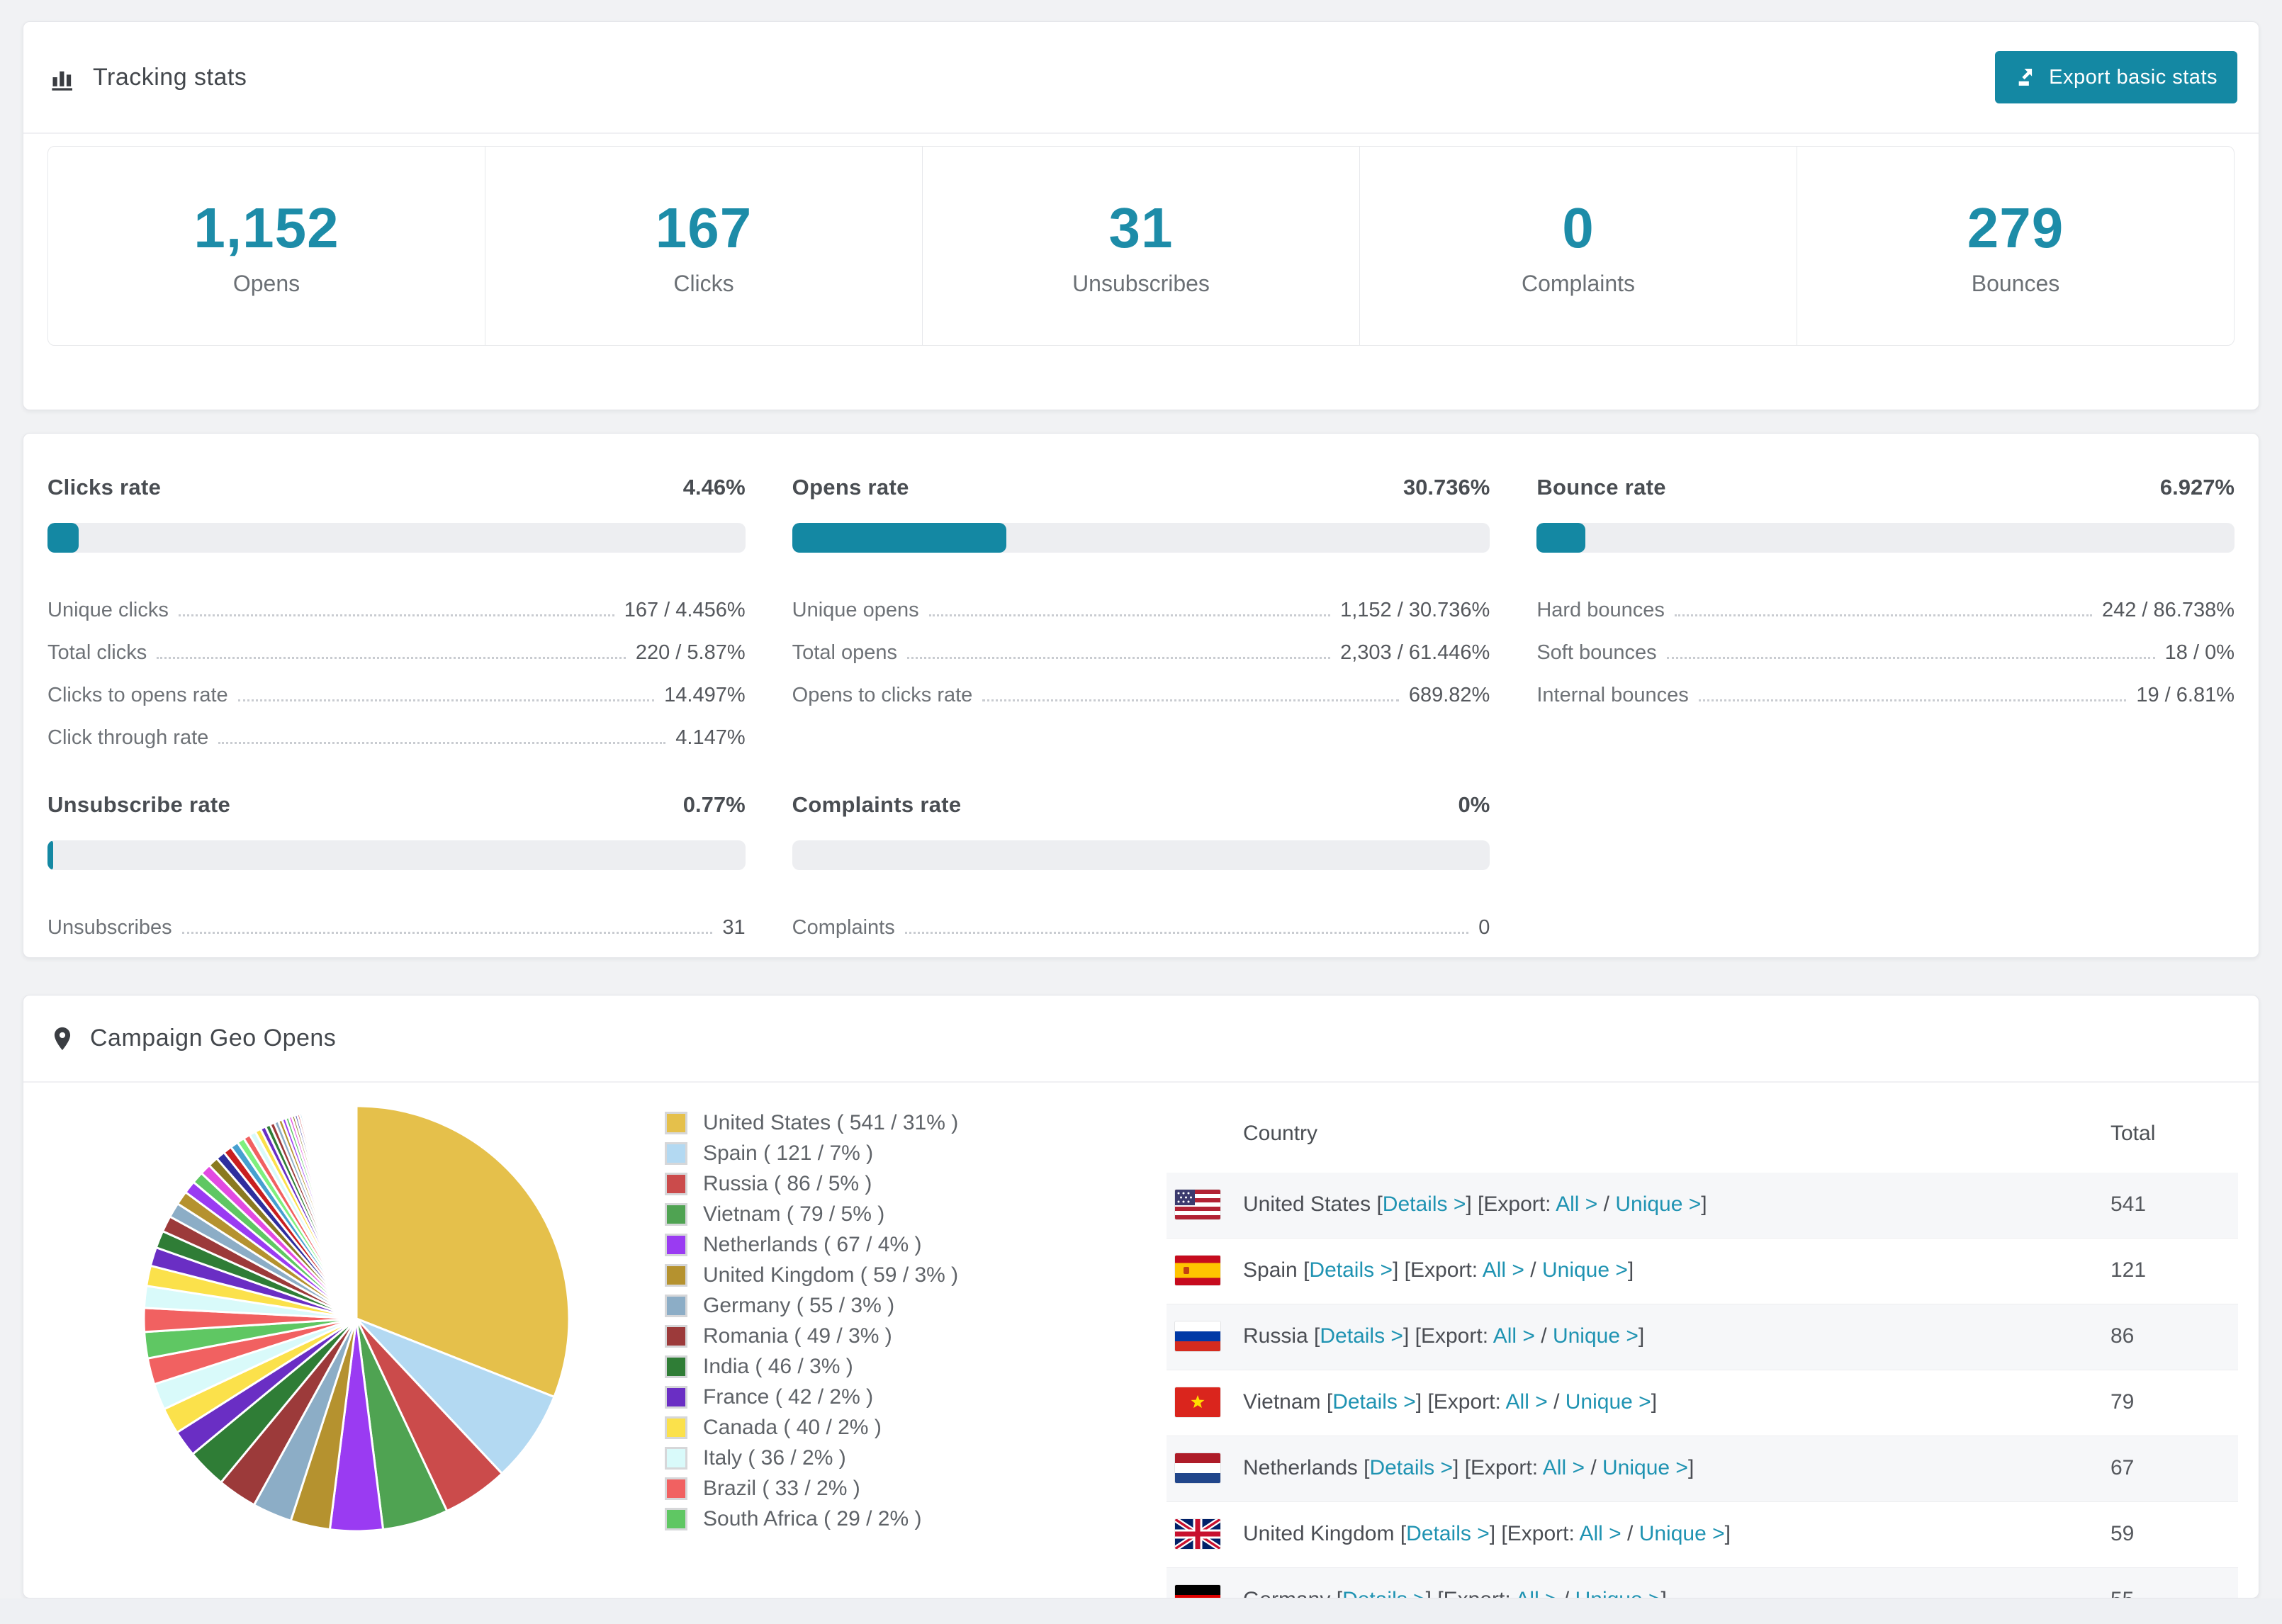 The width and height of the screenshot is (2282, 1624). I want to click on geo-row-total: 79, so click(2122, 1402).